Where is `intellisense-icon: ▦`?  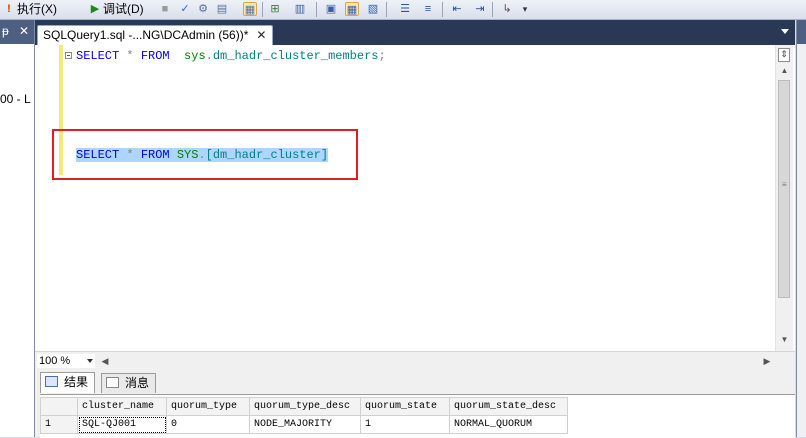 intellisense-icon: ▦ is located at coordinates (250, 9).